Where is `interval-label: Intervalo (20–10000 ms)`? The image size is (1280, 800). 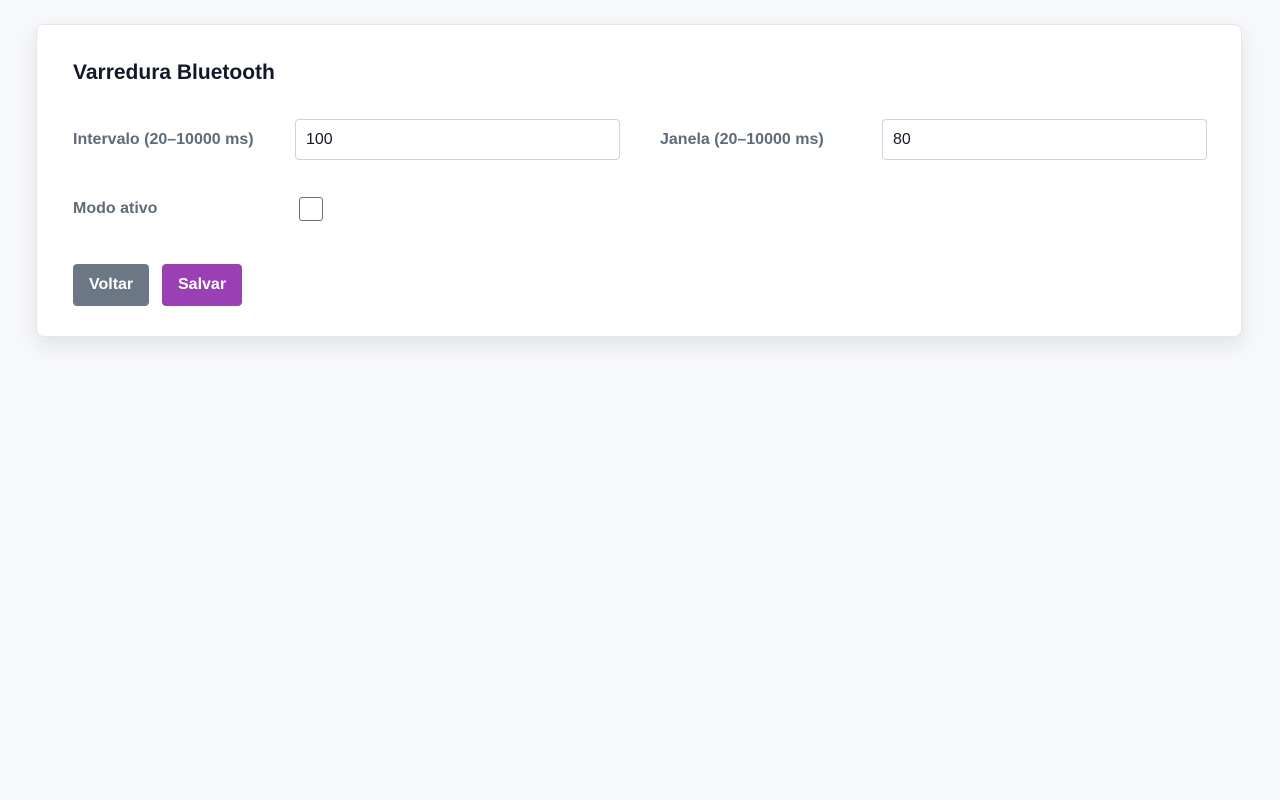
interval-label: Intervalo (20–10000 ms) is located at coordinates (163, 139).